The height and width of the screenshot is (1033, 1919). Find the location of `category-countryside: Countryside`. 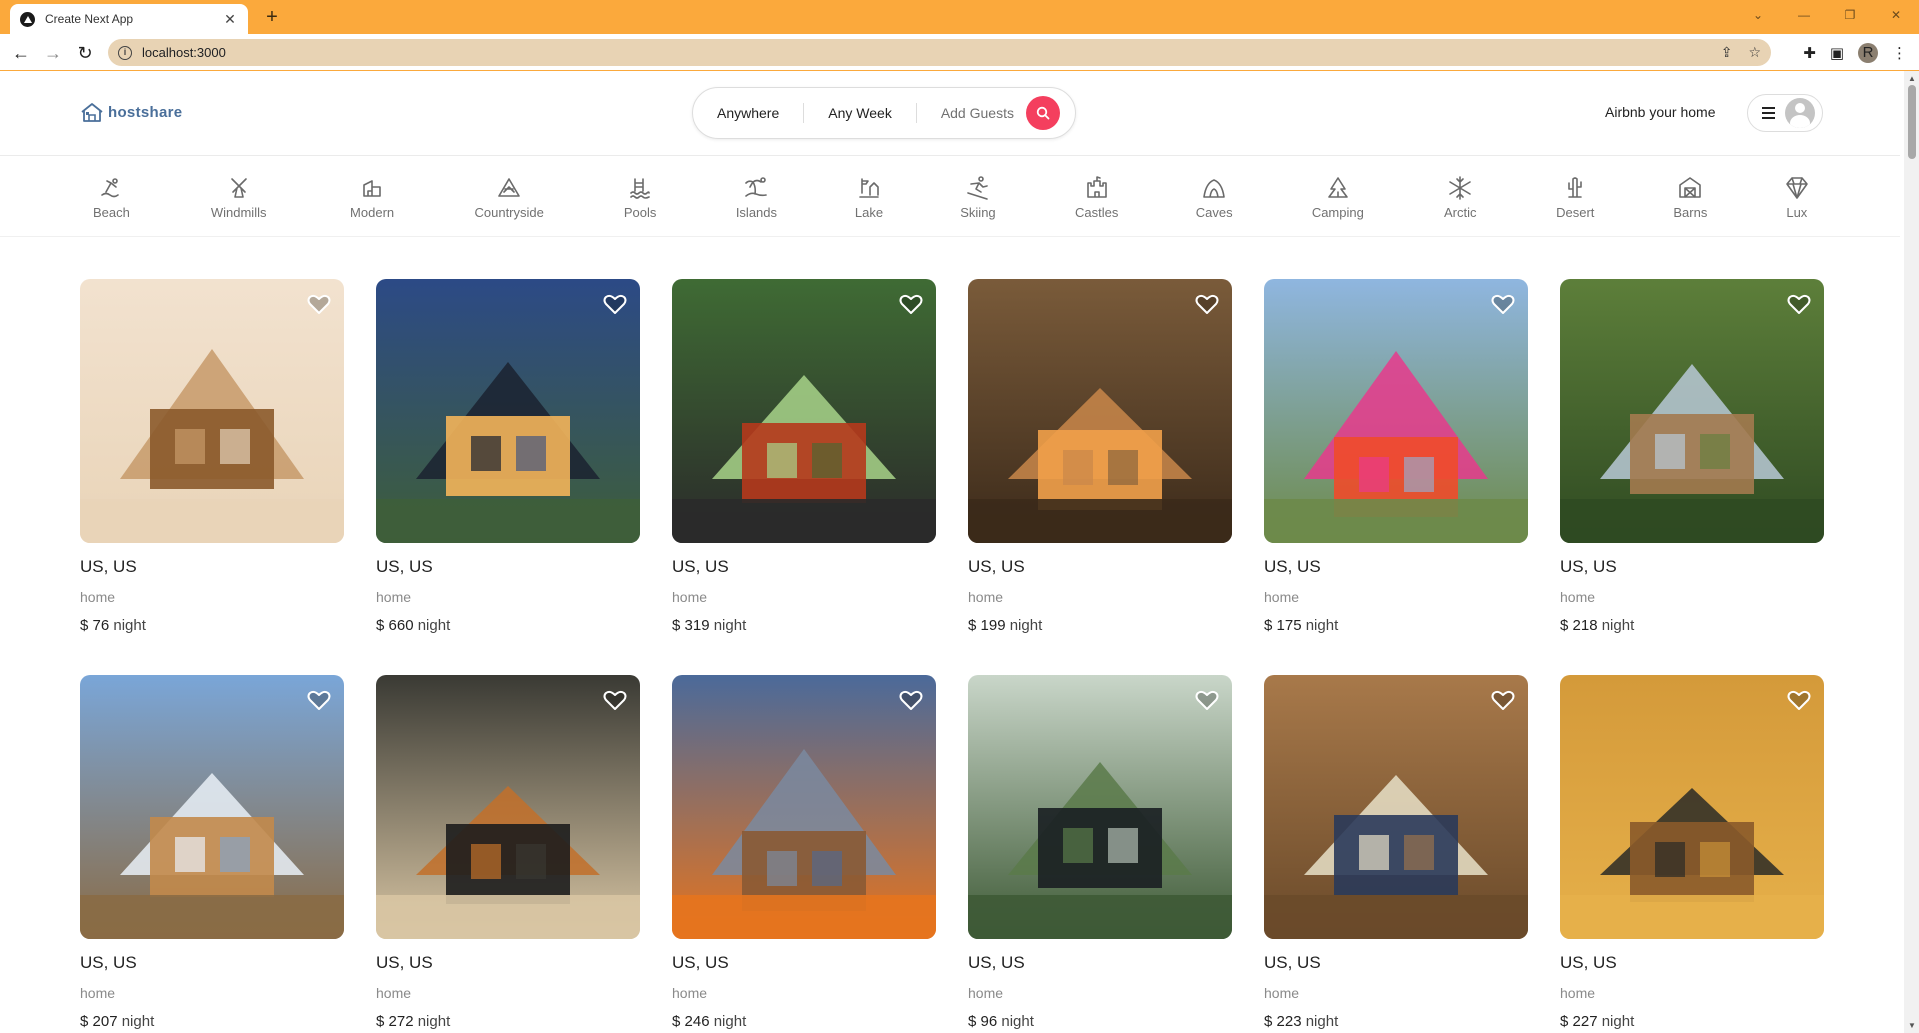

category-countryside: Countryside is located at coordinates (509, 188).